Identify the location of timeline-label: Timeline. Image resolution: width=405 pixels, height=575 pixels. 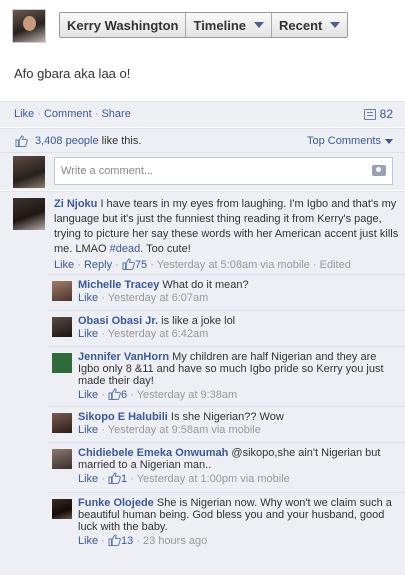
(219, 25).